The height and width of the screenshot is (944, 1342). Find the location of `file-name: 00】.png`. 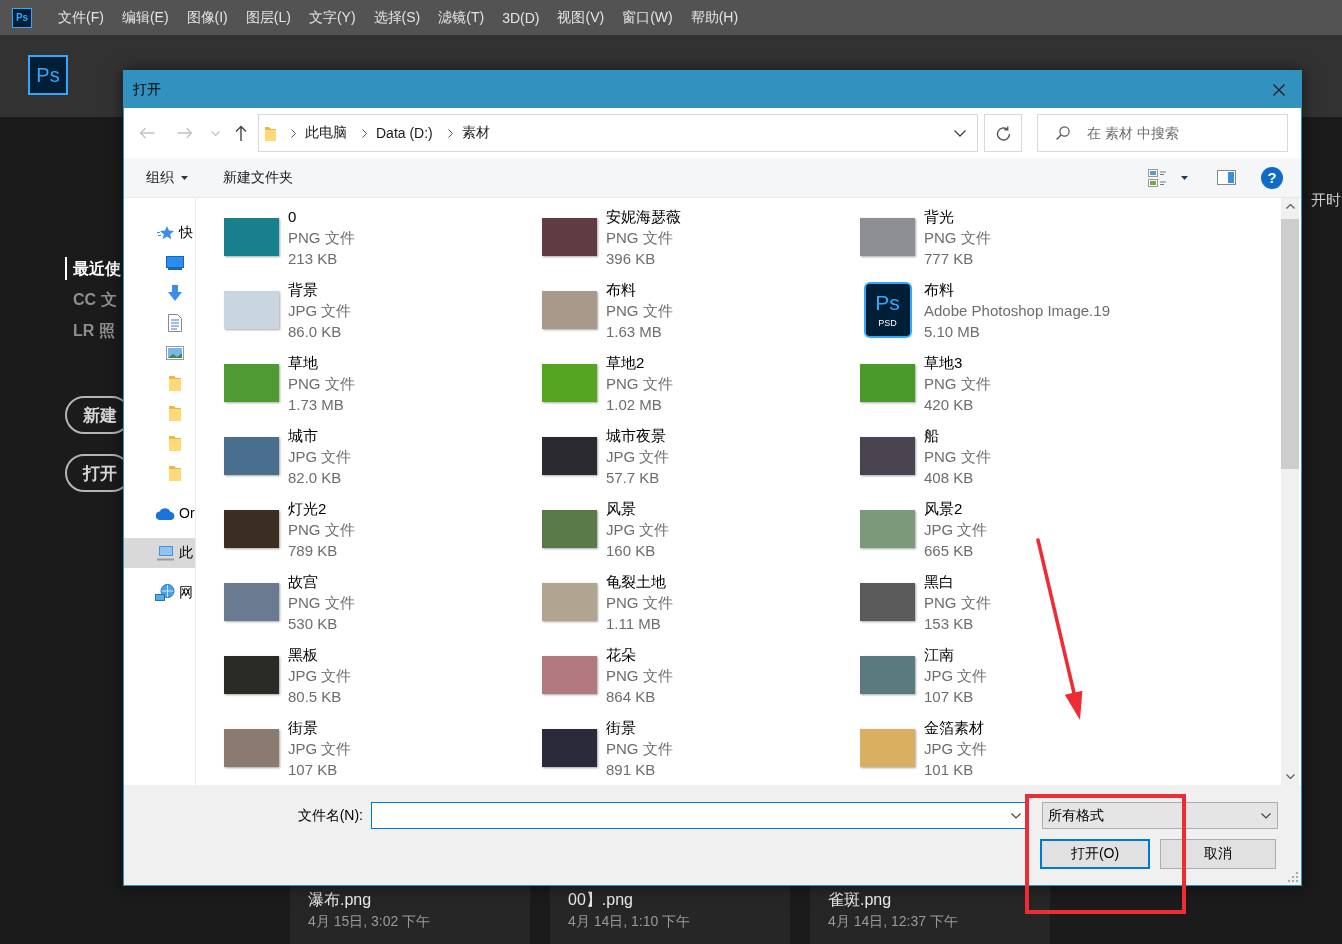

file-name: 00】.png is located at coordinates (600, 900).